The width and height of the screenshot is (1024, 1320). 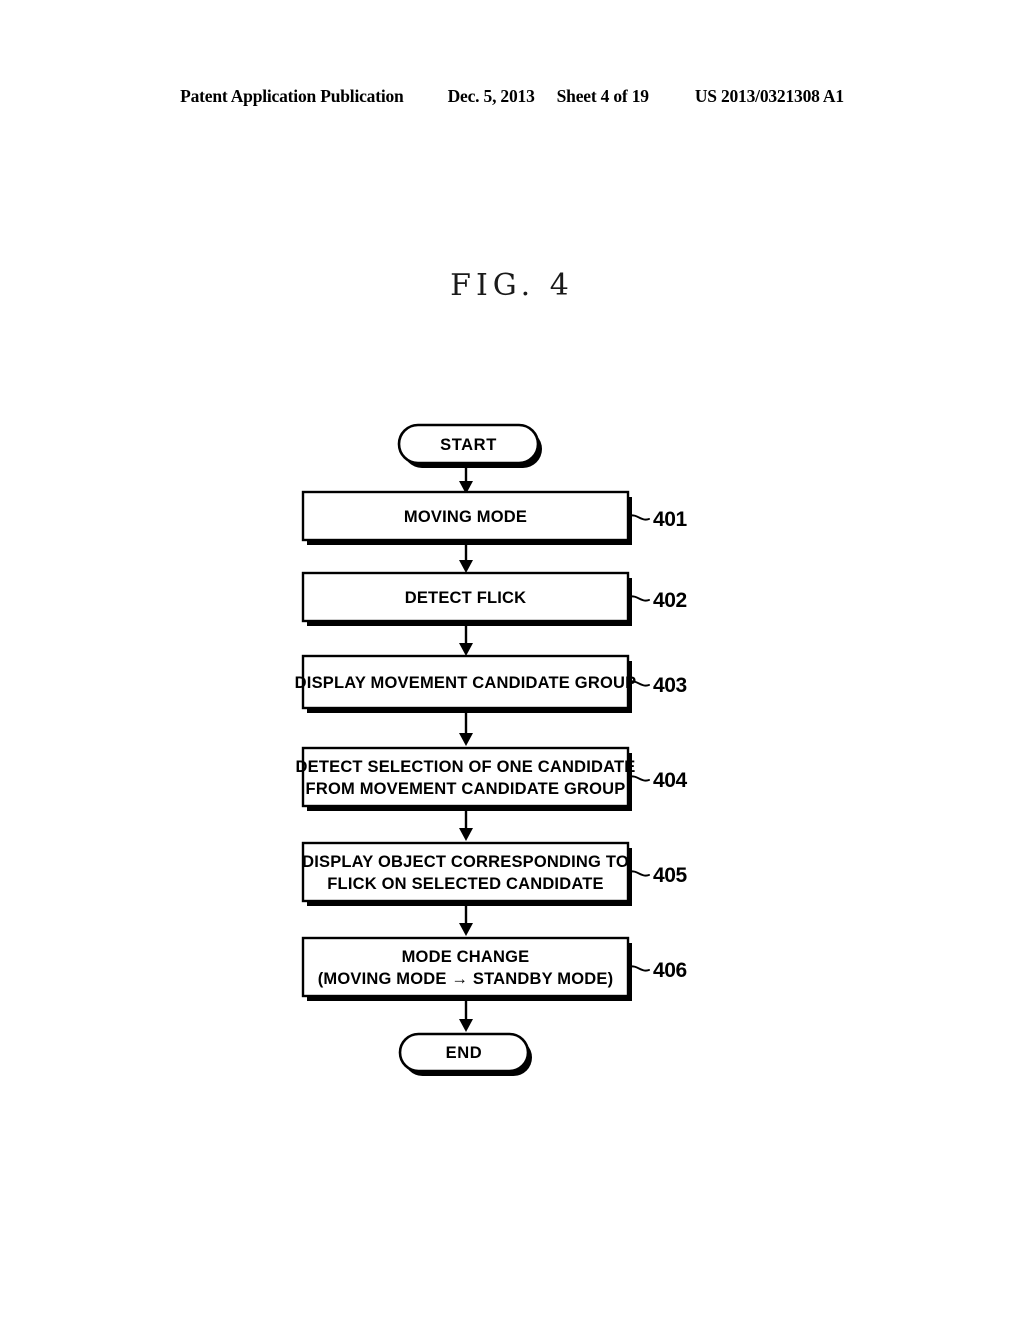 I want to click on flow-node-start-label: START, so click(x=468, y=445).